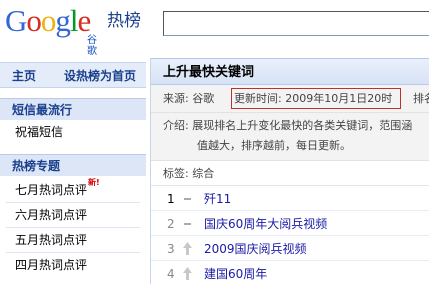 This screenshot has height=284, width=429. What do you see at coordinates (48, 20) in the screenshot?
I see `google-logo-text: Google` at bounding box center [48, 20].